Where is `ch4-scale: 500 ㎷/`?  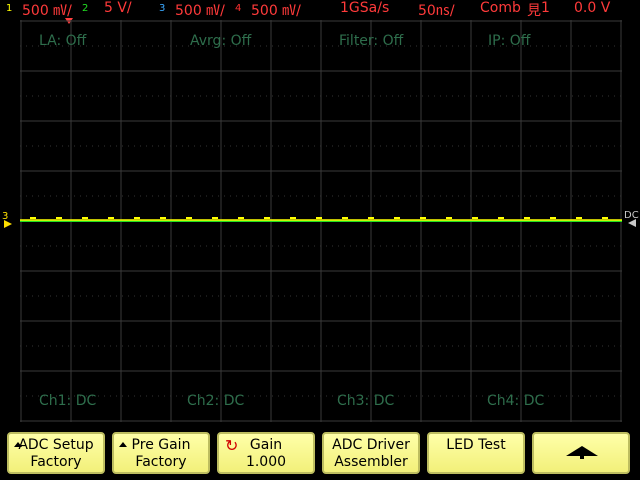 ch4-scale: 500 ㎷/ is located at coordinates (276, 11).